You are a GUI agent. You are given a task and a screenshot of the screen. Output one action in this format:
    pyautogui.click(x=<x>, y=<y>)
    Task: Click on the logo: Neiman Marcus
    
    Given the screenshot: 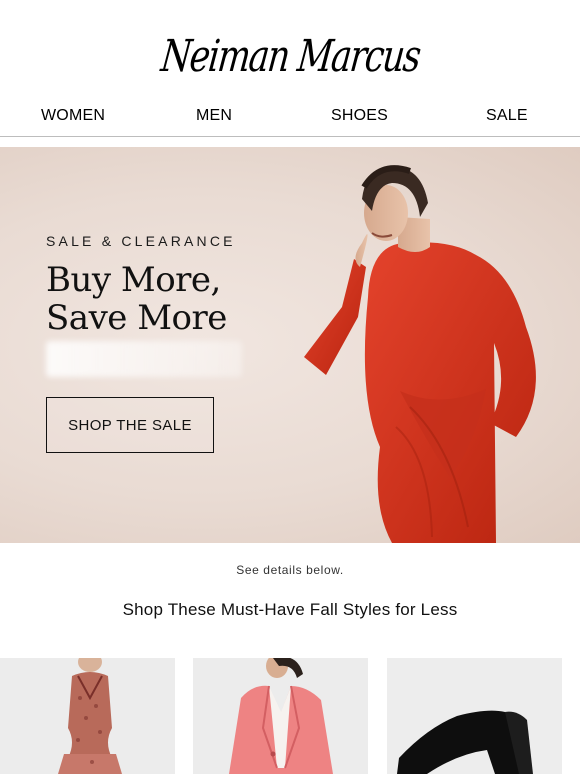 What is the action you would take?
    pyautogui.click(x=290, y=57)
    